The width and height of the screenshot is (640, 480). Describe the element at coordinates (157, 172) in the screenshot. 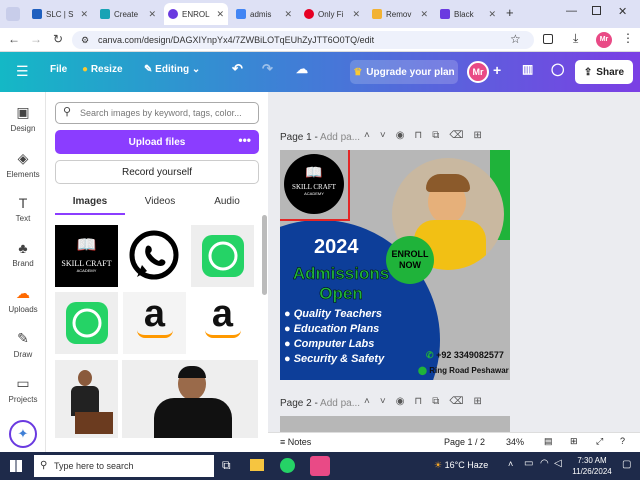

I see `record-yourself-button: Record yourself` at that location.